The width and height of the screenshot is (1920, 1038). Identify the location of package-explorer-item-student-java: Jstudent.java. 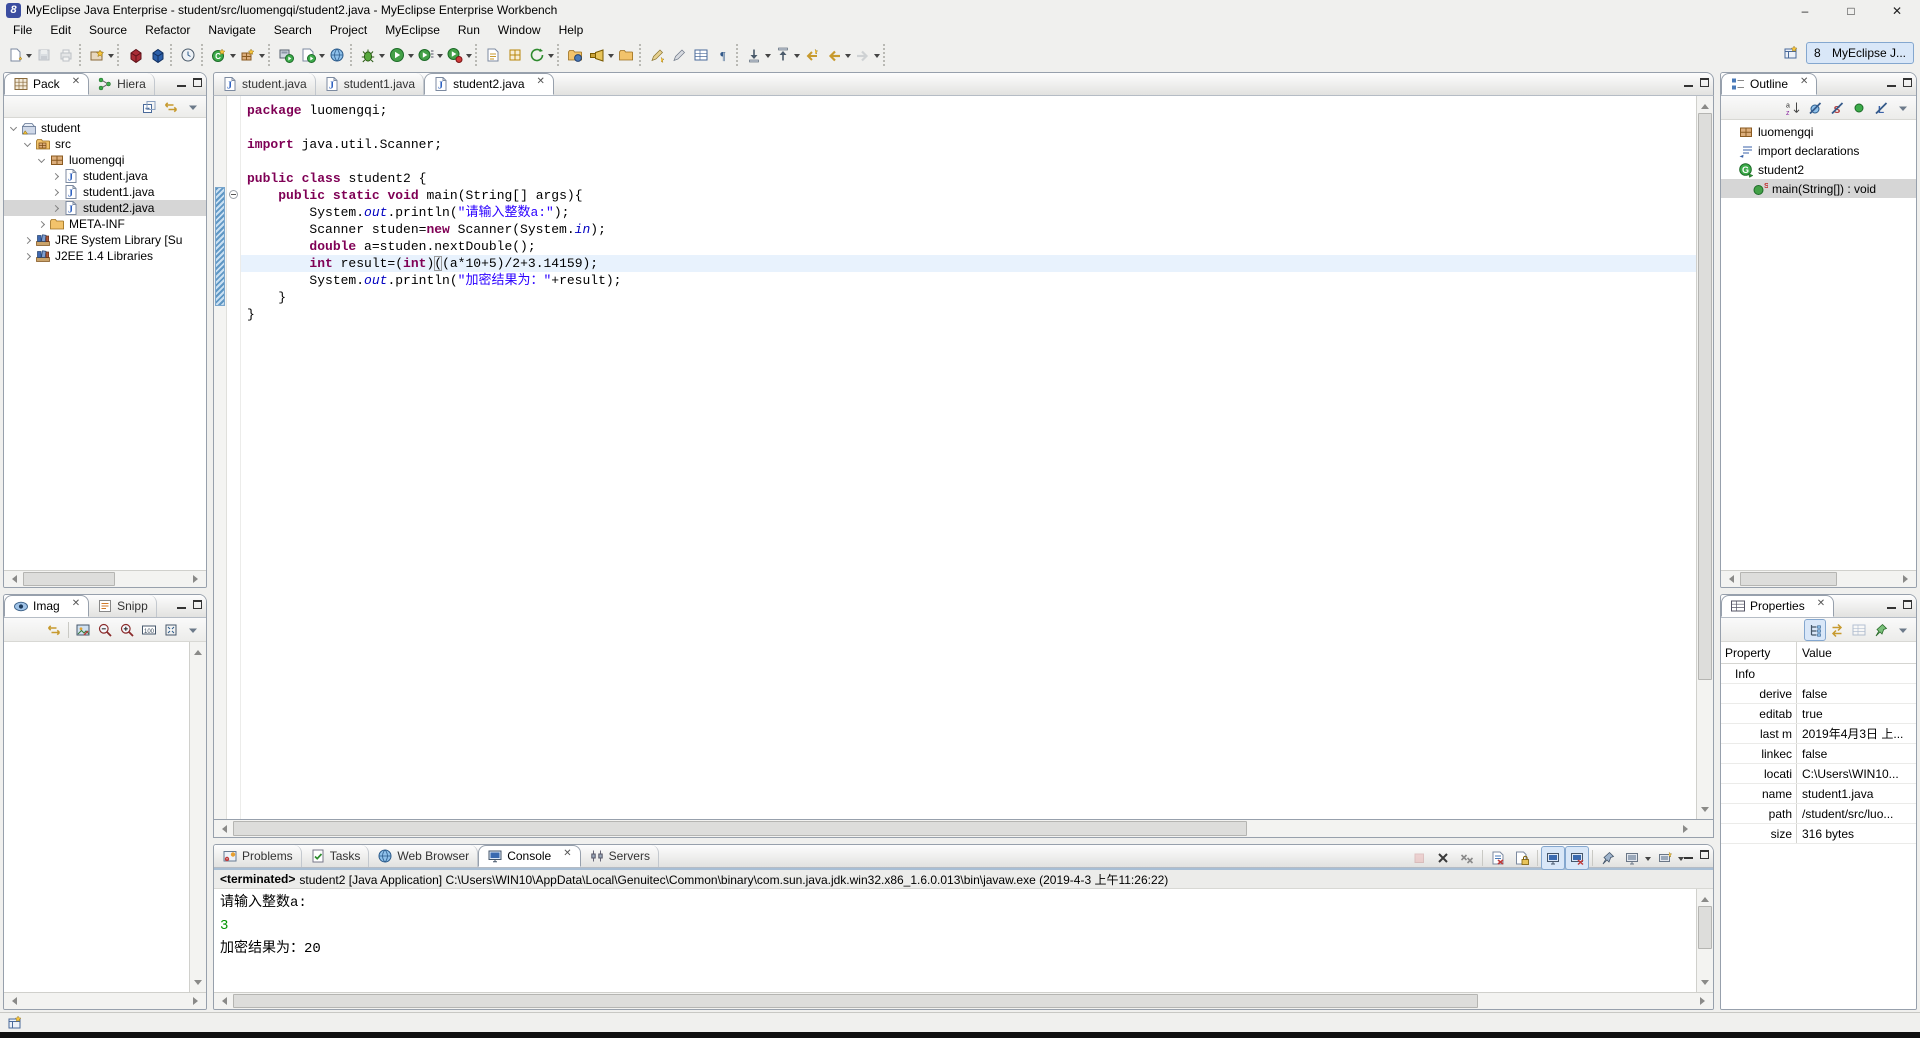
(105, 176).